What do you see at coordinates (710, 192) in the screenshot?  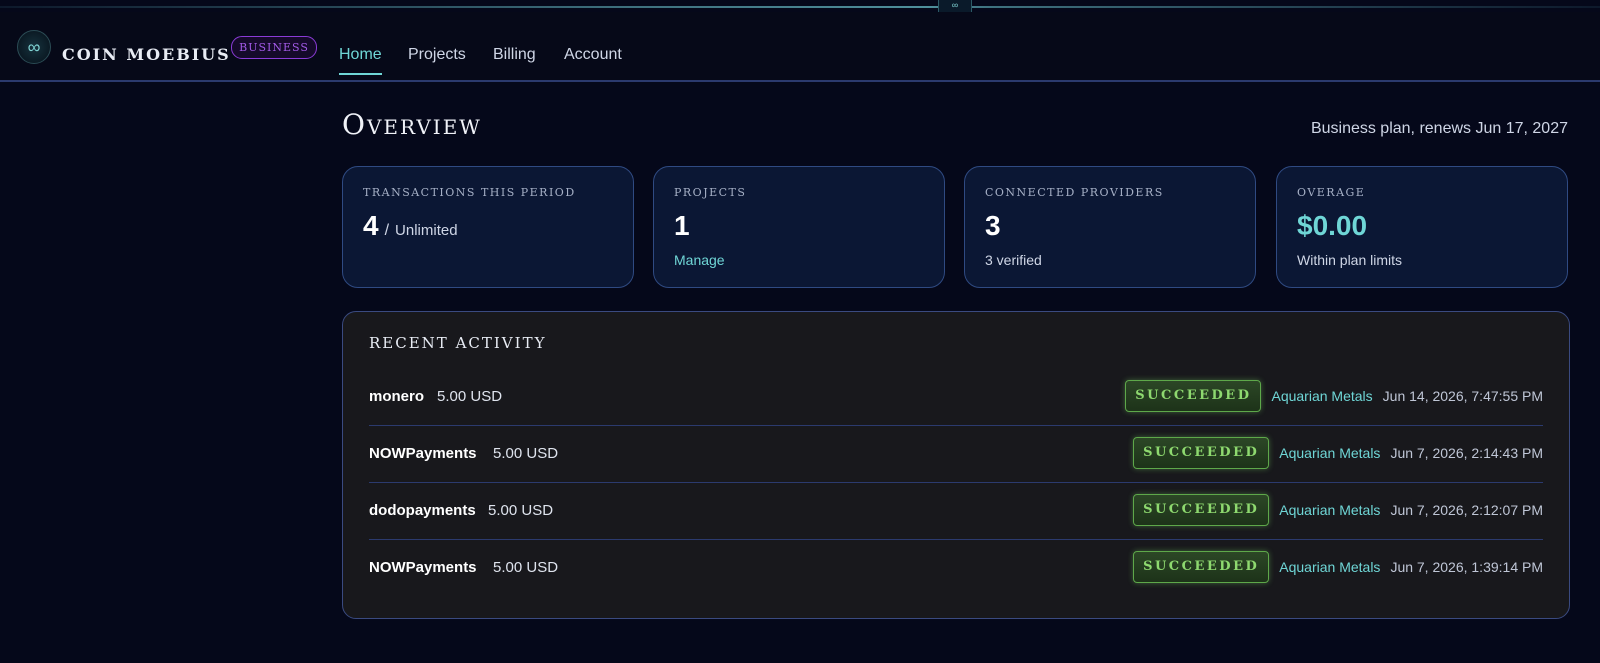 I see `projects-label: PROJECTS` at bounding box center [710, 192].